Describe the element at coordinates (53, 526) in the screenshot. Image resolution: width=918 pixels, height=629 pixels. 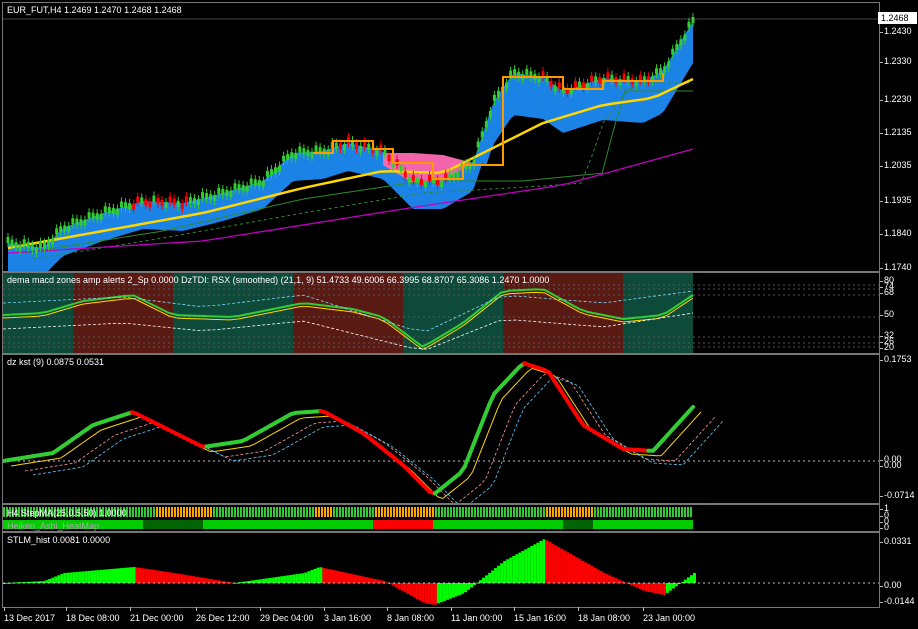
I see `heatmap-label: Heiken_Ashi_HeatMap` at that location.